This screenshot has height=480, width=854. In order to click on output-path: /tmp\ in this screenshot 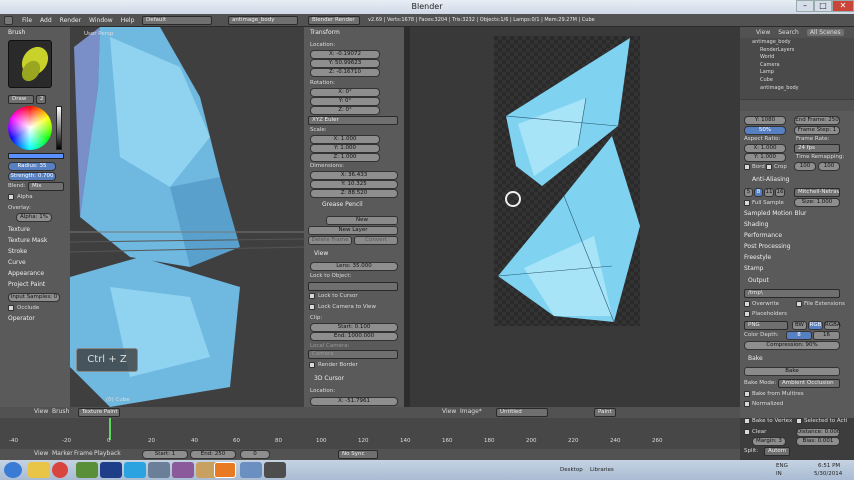, I will do `click(792, 293)`.